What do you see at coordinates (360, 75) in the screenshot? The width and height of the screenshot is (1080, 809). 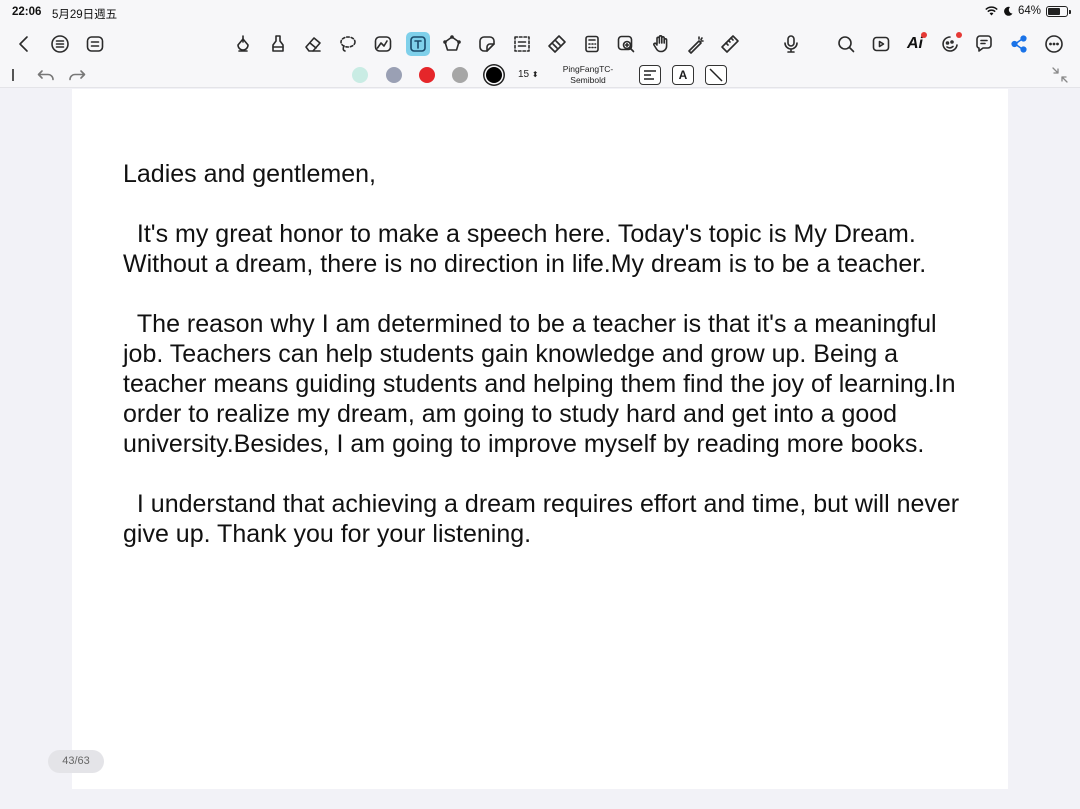 I see `color-swatch-mint` at bounding box center [360, 75].